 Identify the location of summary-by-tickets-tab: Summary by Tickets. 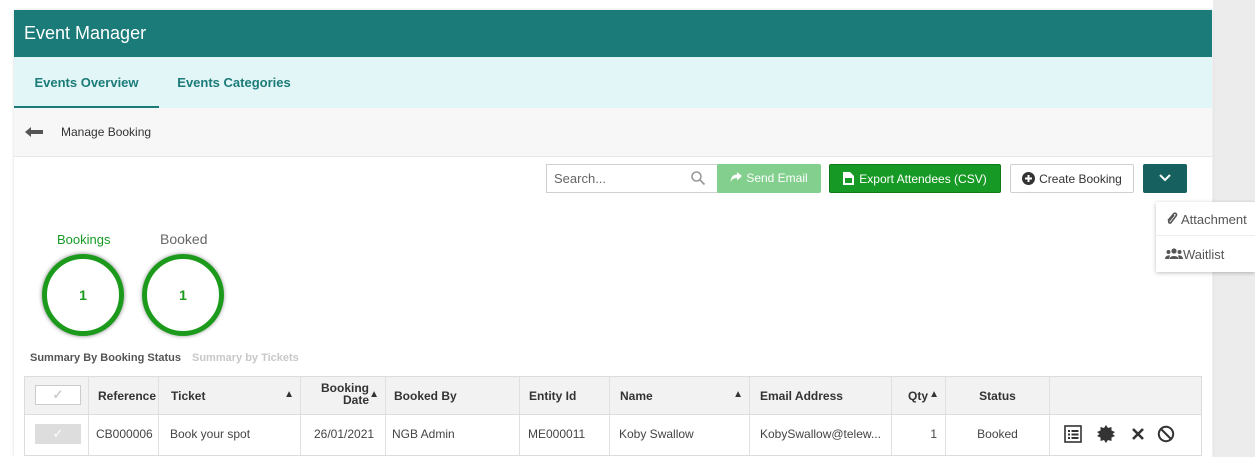
(245, 358).